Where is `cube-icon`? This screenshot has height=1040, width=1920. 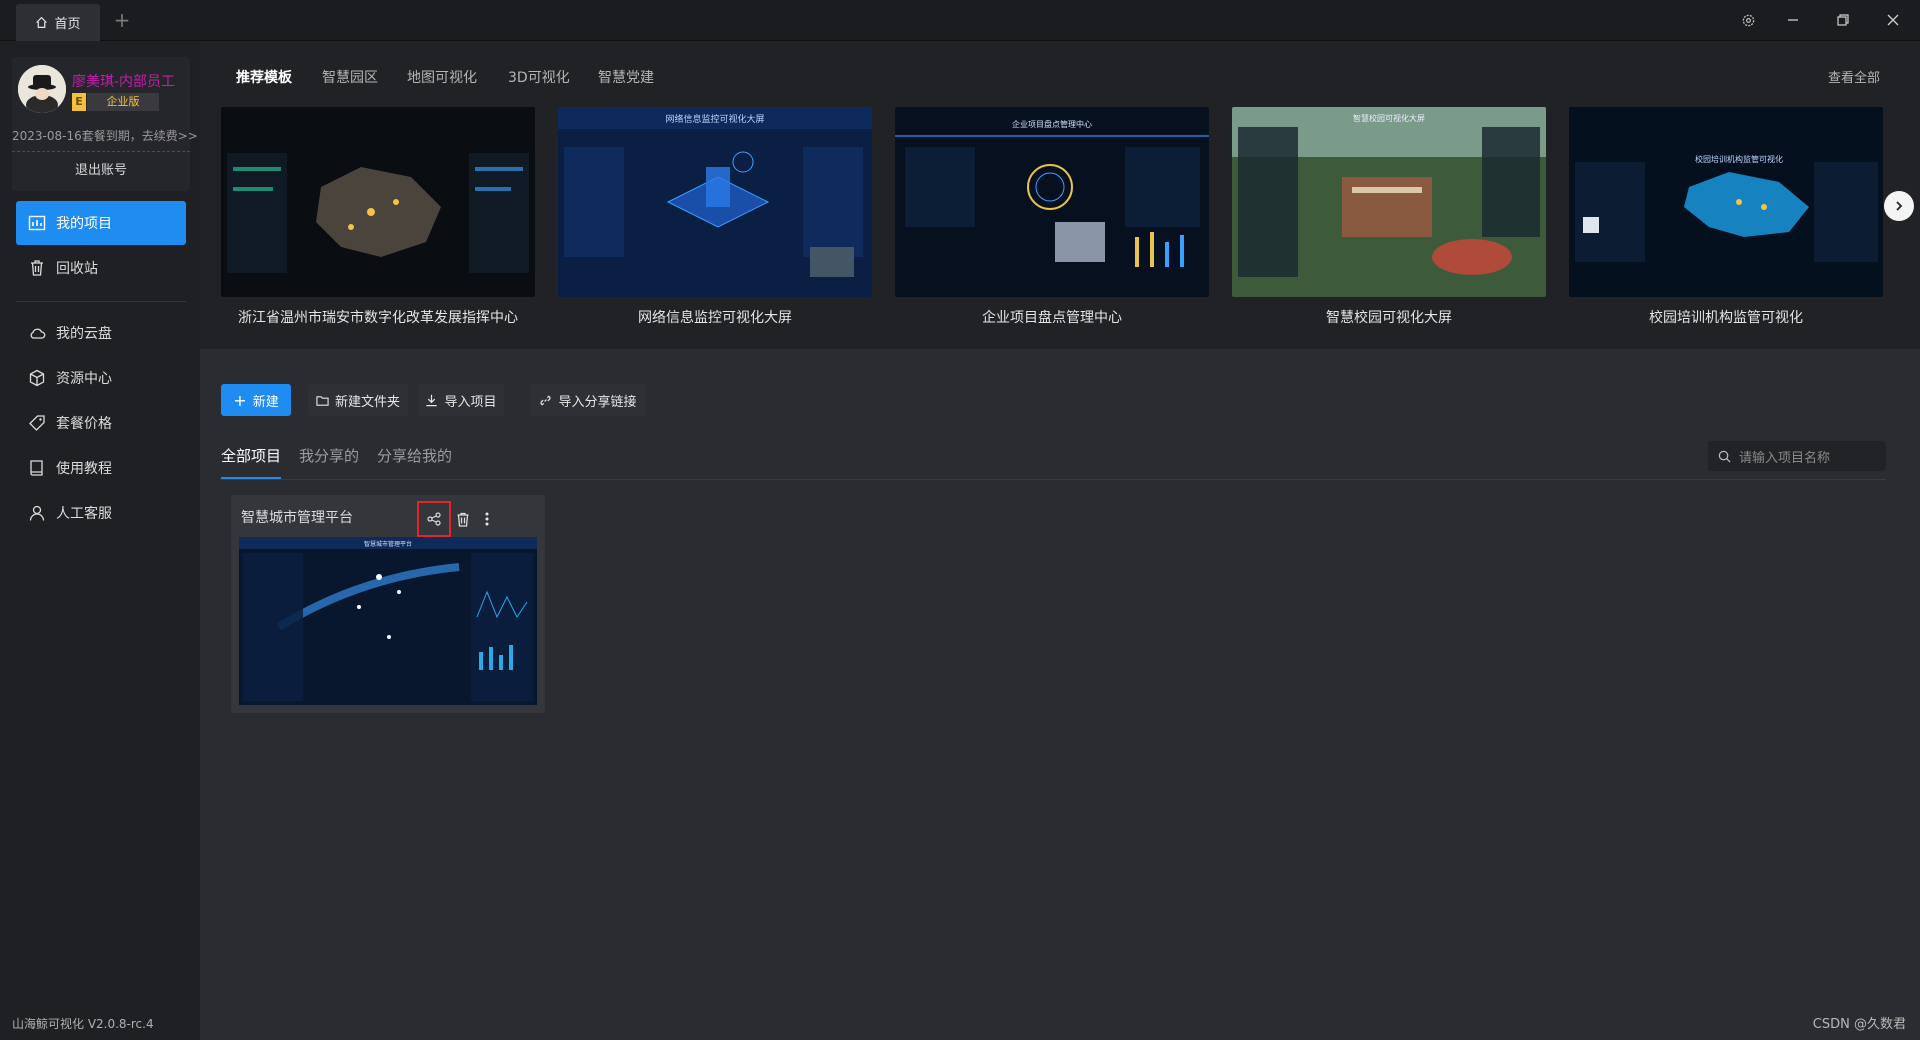 cube-icon is located at coordinates (37, 378).